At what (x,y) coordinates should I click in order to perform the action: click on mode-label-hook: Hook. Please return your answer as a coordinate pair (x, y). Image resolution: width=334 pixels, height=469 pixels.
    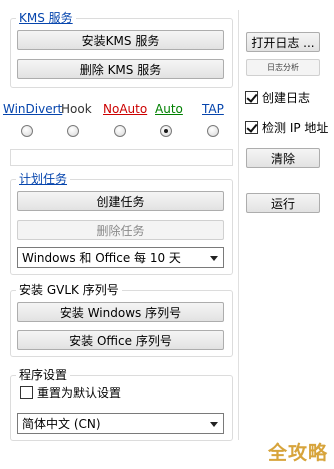
    Looking at the image, I should click on (76, 109).